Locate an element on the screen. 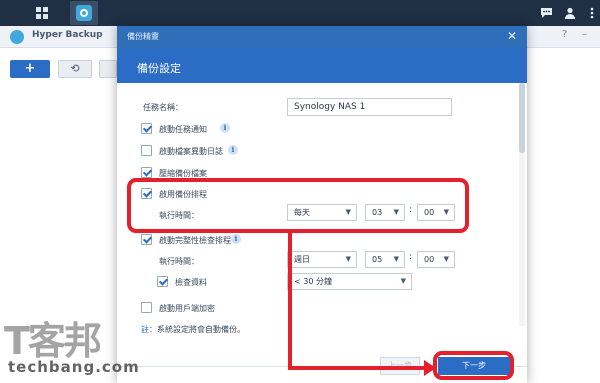  task-name-input: Synology NAS 1 is located at coordinates (369, 107).